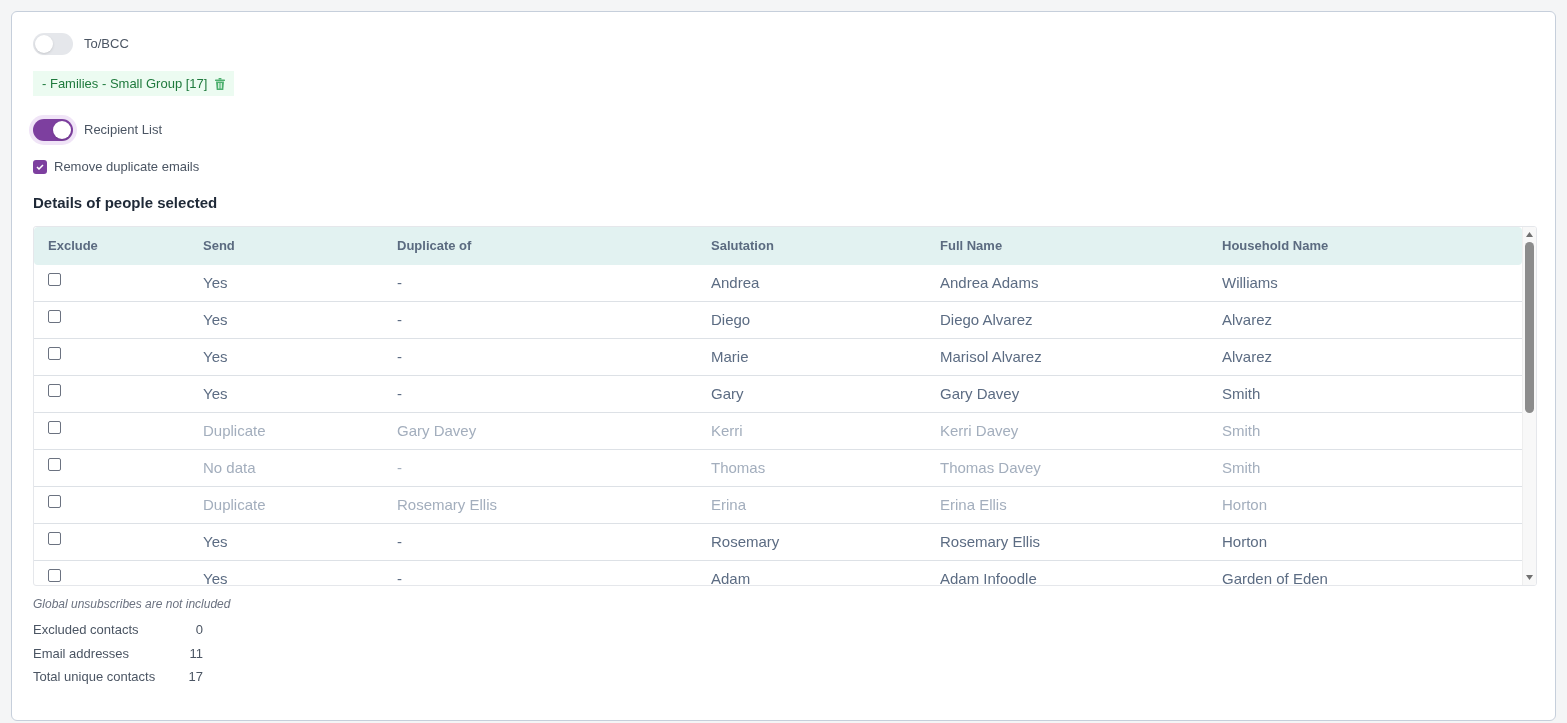 The image size is (1567, 723). What do you see at coordinates (123, 130) in the screenshot?
I see `toggle-label: Recipient List` at bounding box center [123, 130].